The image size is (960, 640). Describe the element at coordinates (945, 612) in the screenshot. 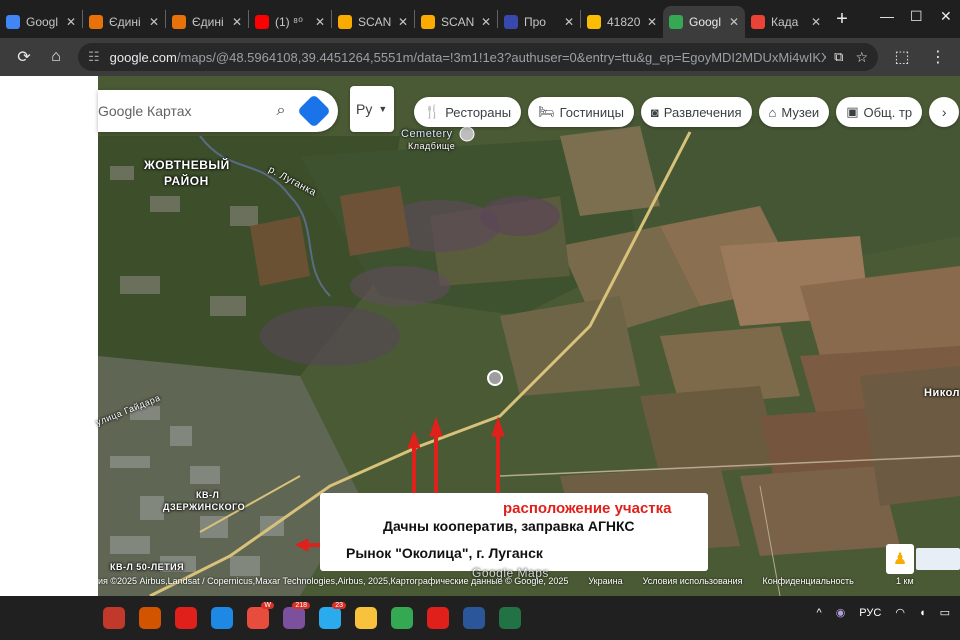

I see `battery-icon: ▭` at that location.